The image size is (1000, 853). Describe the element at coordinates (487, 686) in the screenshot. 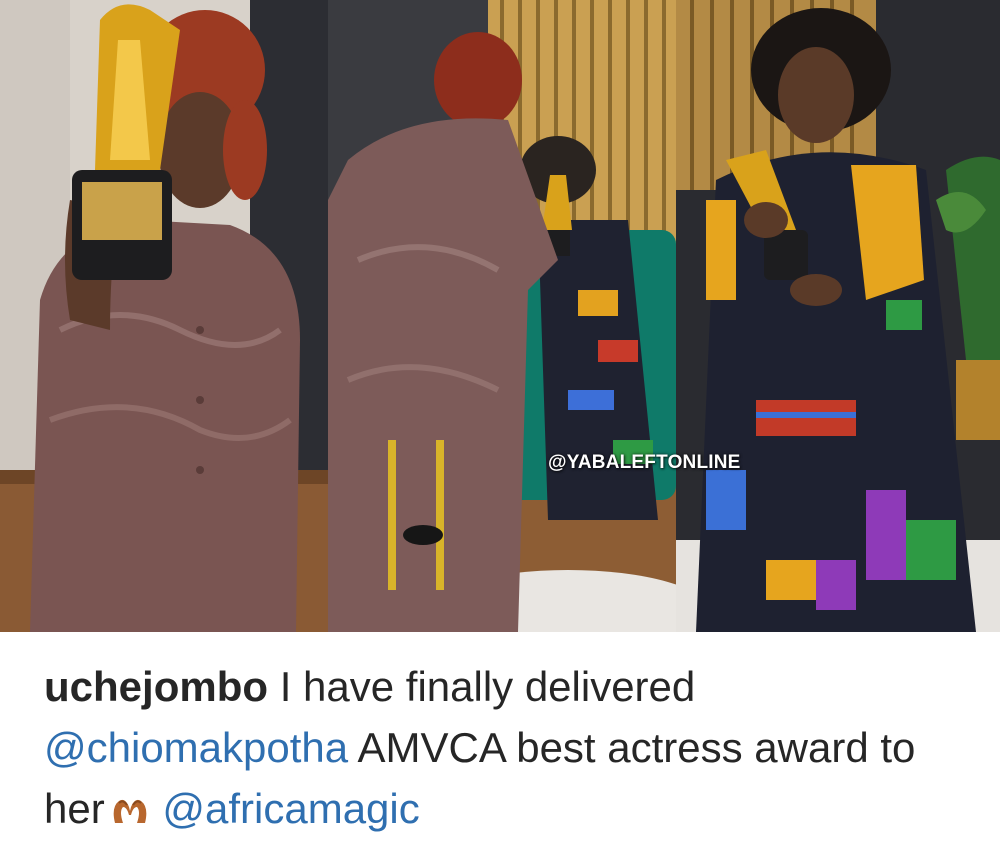

I see `caption-text-1: I have finally delivered` at that location.